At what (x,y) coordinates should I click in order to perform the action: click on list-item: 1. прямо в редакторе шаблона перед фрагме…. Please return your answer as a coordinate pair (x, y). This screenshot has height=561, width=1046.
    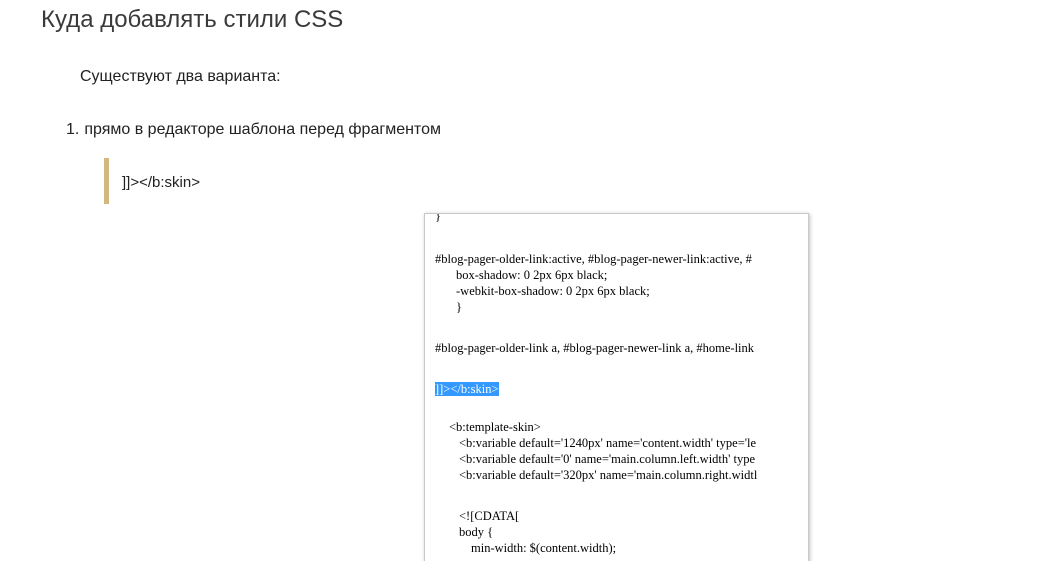
    Looking at the image, I should click on (253, 130).